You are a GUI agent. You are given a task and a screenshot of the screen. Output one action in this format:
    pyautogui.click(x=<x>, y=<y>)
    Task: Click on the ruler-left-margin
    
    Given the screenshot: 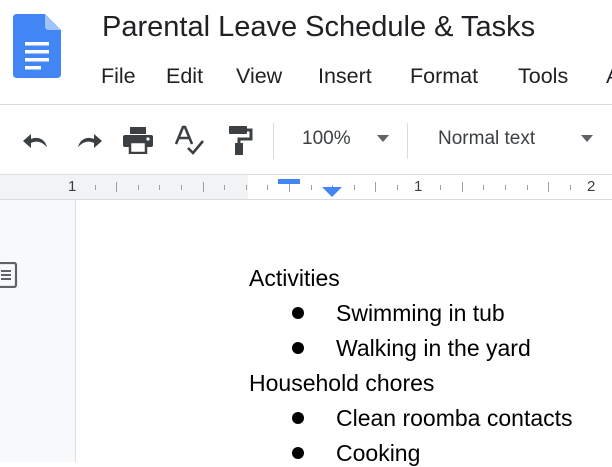 What is the action you would take?
    pyautogui.click(x=124, y=187)
    